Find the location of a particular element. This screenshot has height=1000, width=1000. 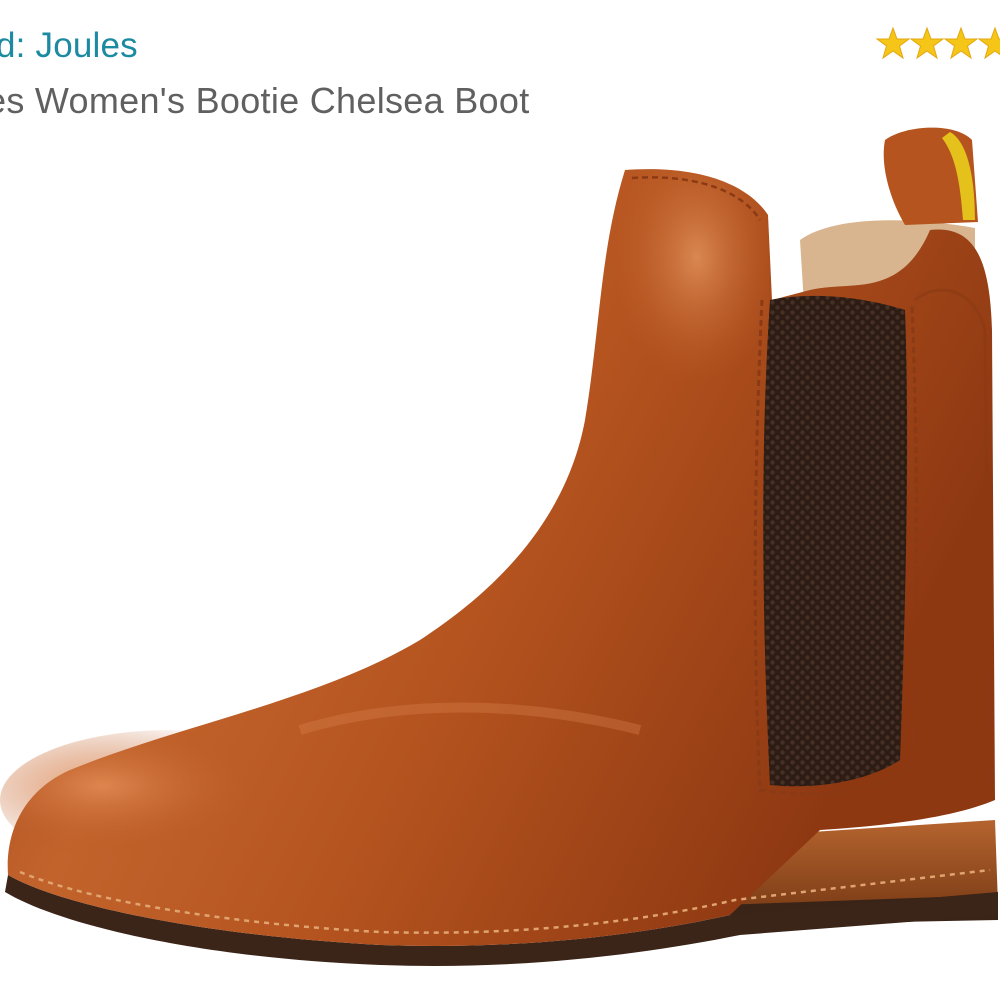

star-rating is located at coordinates (938, 46).